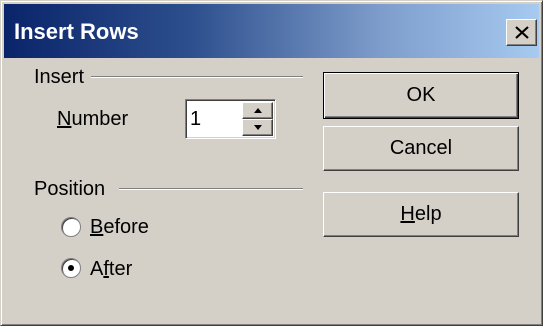 The width and height of the screenshot is (543, 326). Describe the element at coordinates (111, 269) in the screenshot. I see `after-label: After` at that location.